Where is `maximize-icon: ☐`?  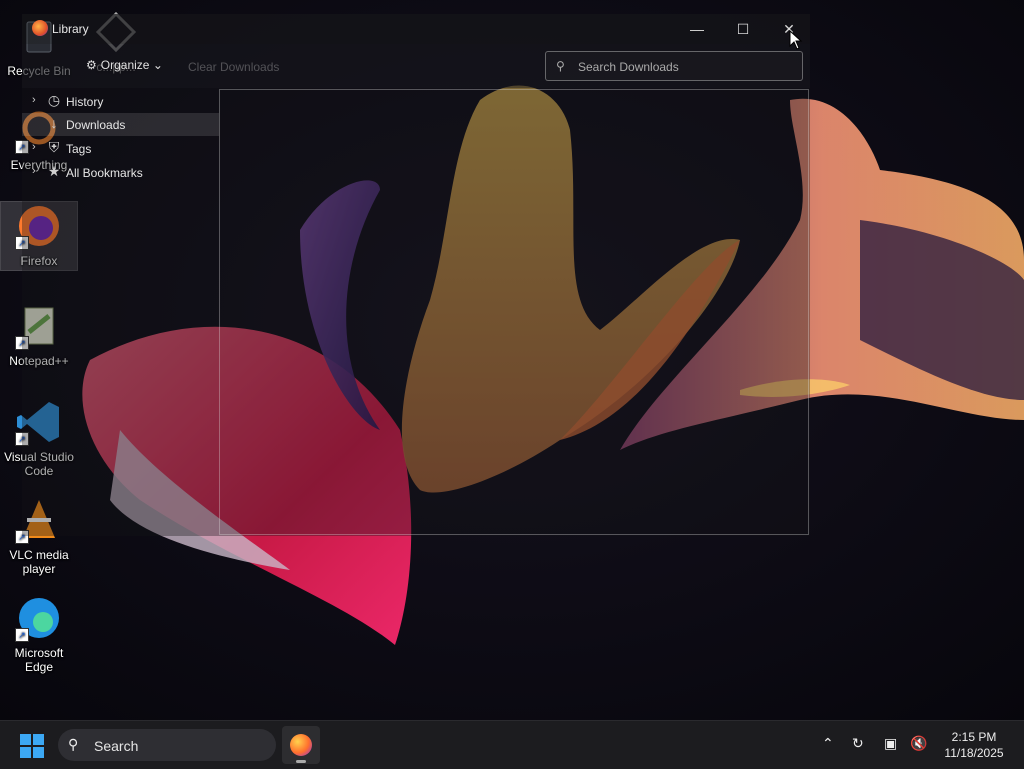
maximize-icon: ☐ is located at coordinates (743, 29).